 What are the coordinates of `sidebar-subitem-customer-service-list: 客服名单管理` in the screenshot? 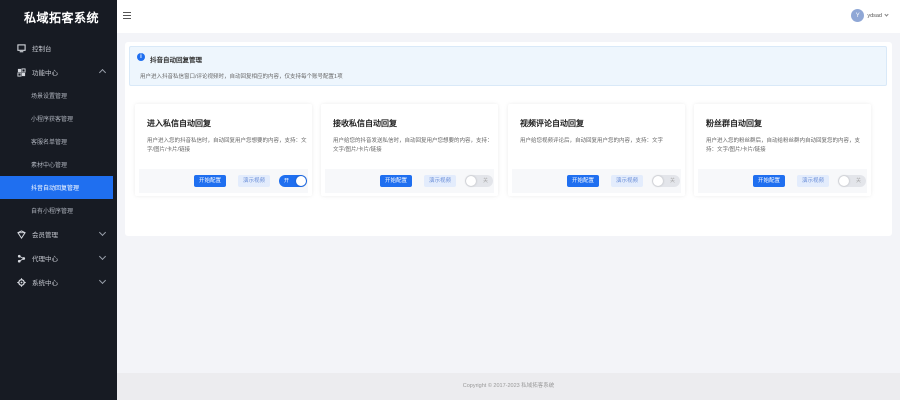 It's located at (58, 141).